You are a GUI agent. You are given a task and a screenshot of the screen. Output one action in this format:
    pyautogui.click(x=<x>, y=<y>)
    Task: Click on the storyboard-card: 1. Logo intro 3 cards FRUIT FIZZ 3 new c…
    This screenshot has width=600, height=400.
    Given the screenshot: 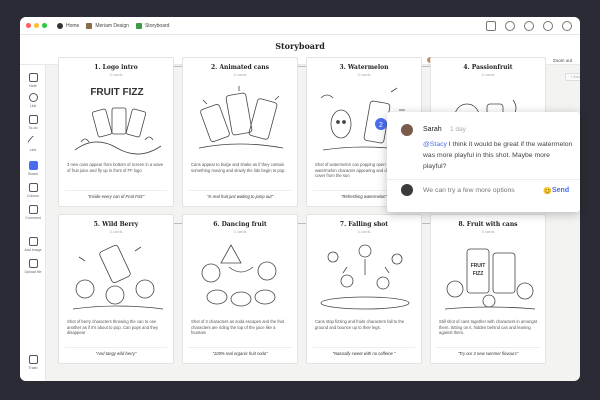 What is the action you would take?
    pyautogui.click(x=116, y=132)
    